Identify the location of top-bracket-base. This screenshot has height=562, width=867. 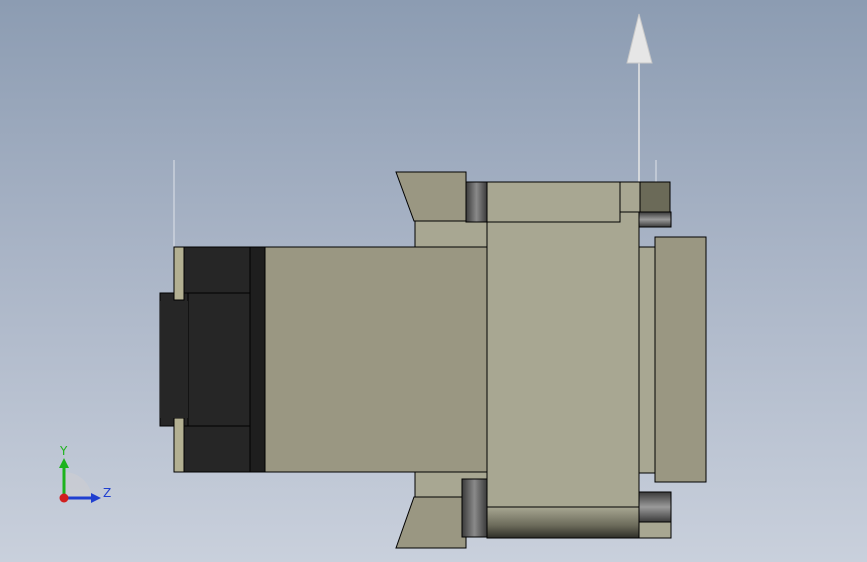
(451, 234).